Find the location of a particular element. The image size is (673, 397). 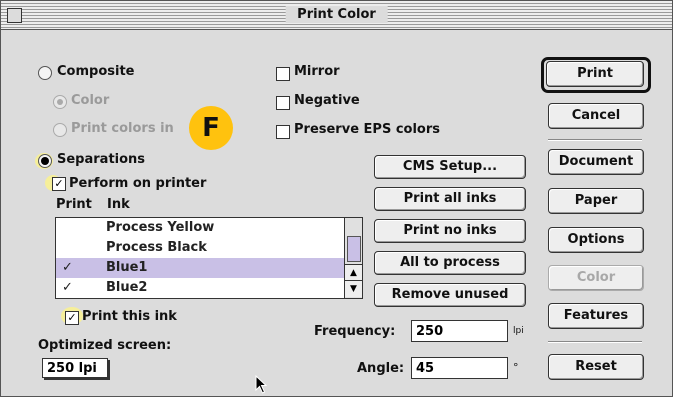

color-button: Color is located at coordinates (596, 278).